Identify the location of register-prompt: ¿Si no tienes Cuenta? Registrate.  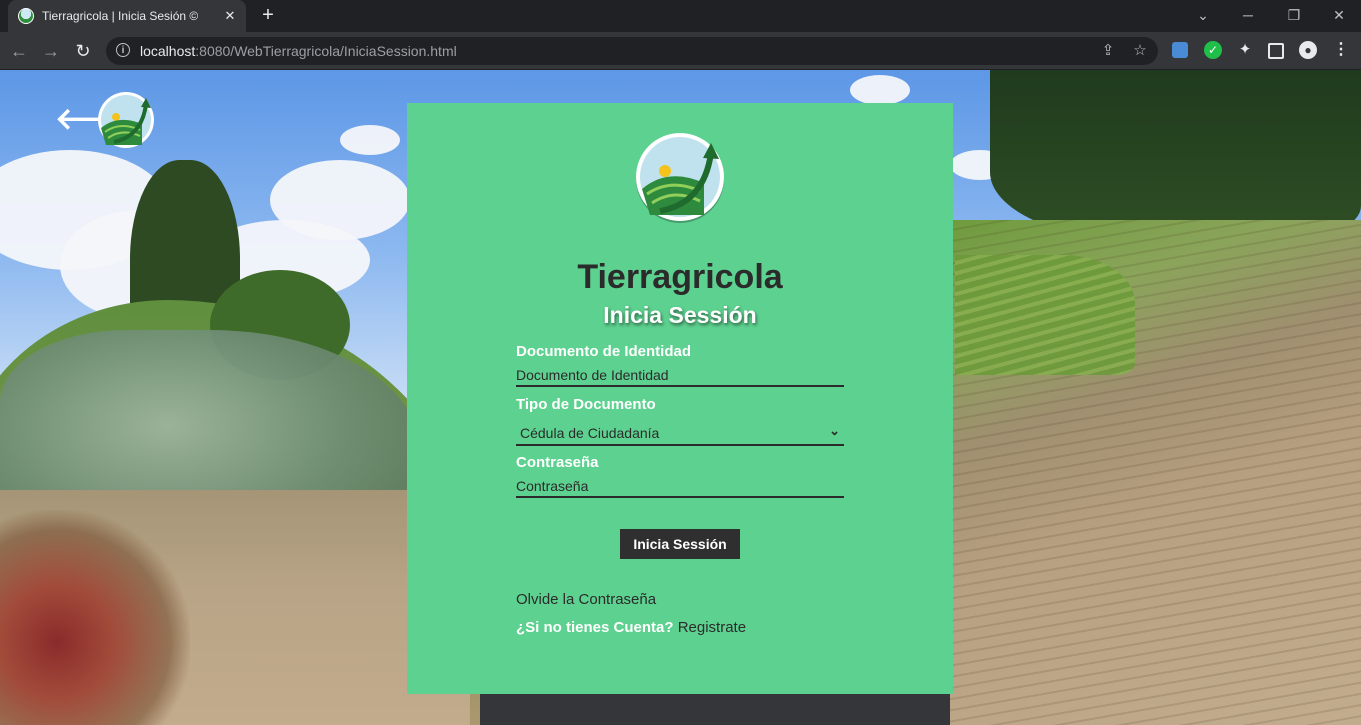
(631, 627).